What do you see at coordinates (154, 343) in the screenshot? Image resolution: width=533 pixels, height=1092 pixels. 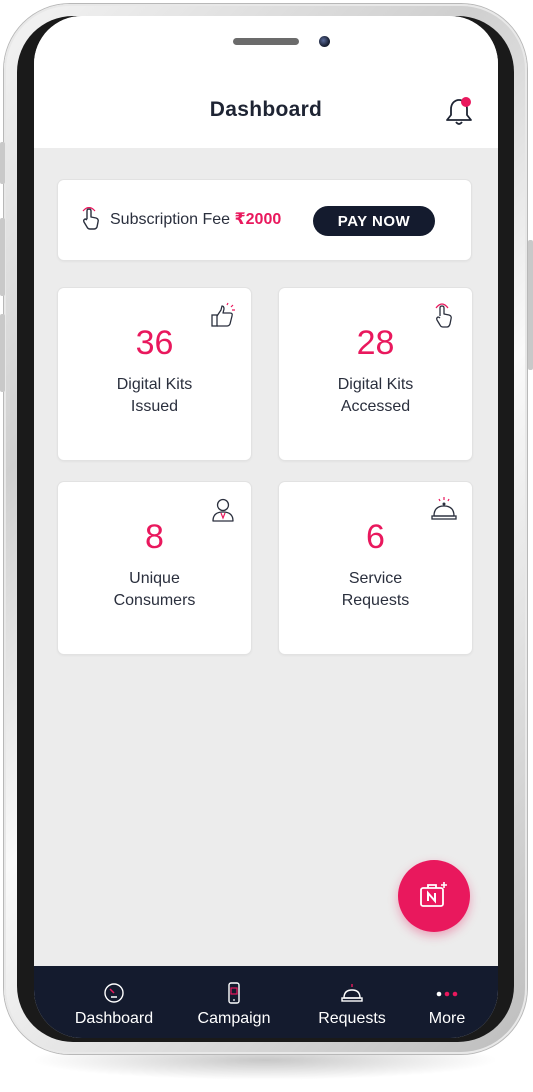 I see `stat-value: 36` at bounding box center [154, 343].